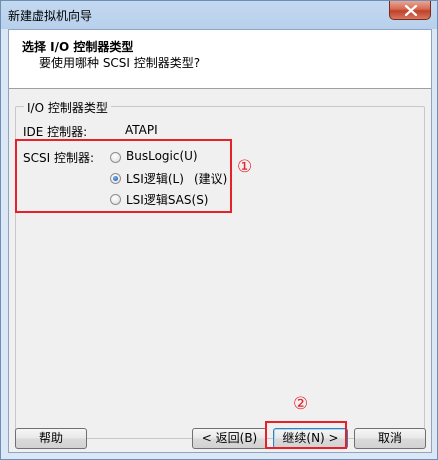 The width and height of the screenshot is (438, 460). I want to click on annotation-box-scsi, so click(123, 176).